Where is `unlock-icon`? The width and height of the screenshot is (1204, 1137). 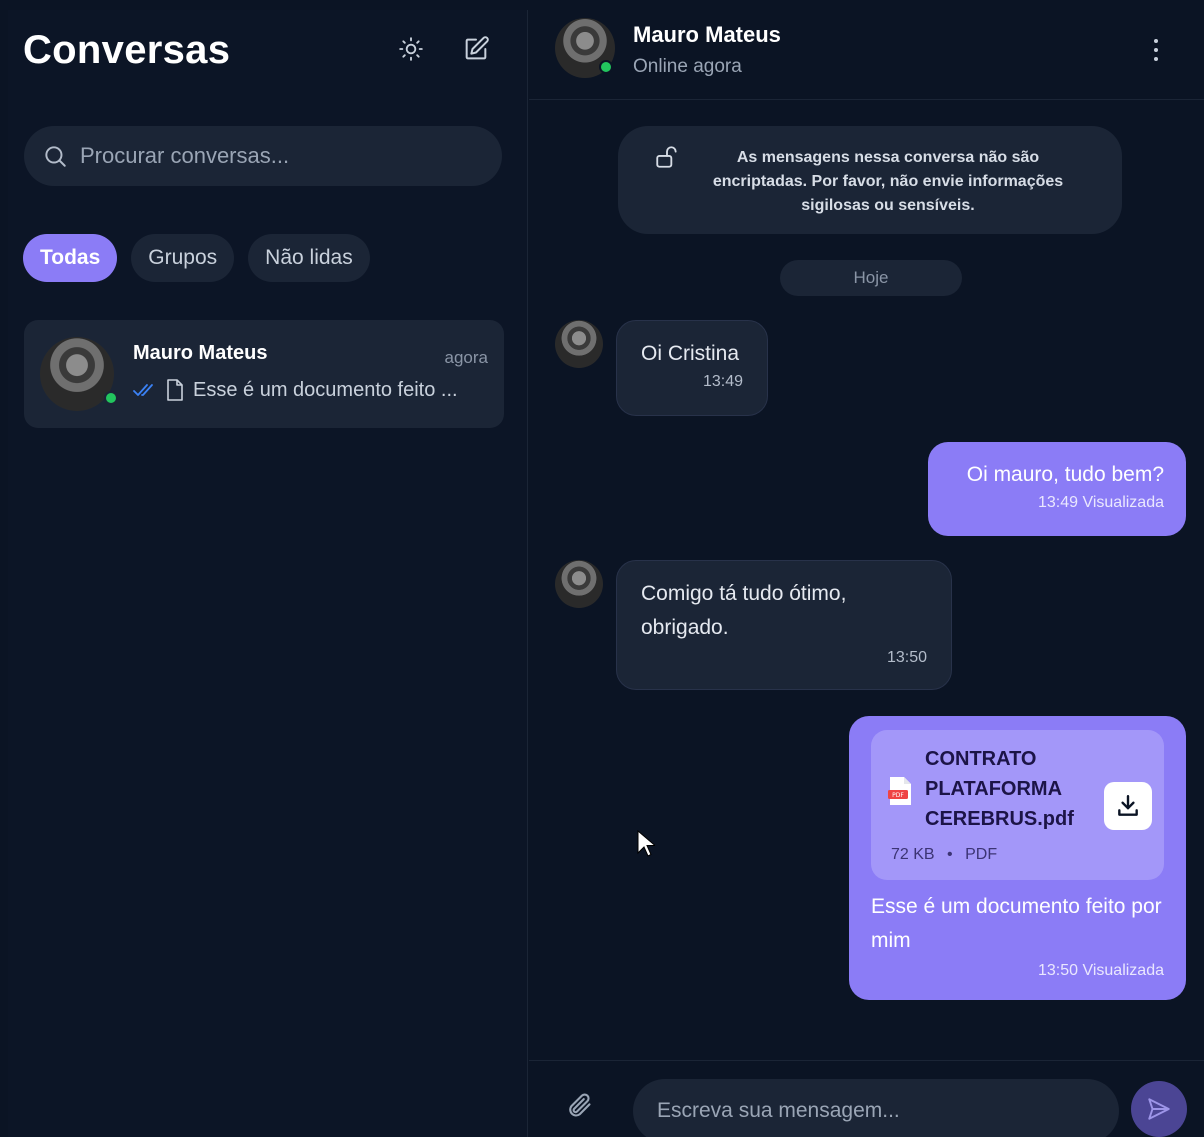
unlock-icon is located at coordinates (666, 157).